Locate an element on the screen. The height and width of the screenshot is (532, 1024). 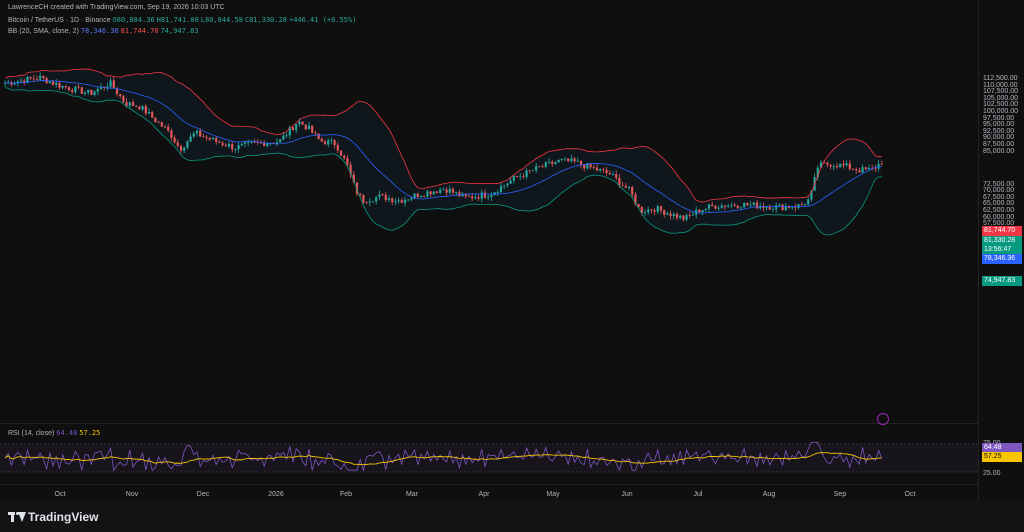
bb-basis-value: 78,346.36 is located at coordinates (99, 31).